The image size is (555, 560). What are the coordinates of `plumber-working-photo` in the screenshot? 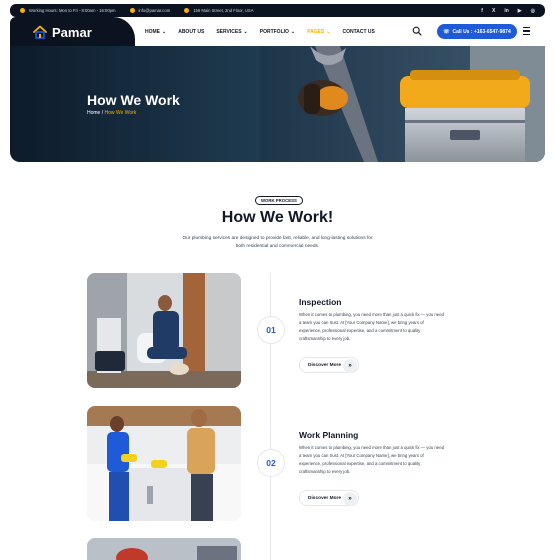 It's located at (164, 549).